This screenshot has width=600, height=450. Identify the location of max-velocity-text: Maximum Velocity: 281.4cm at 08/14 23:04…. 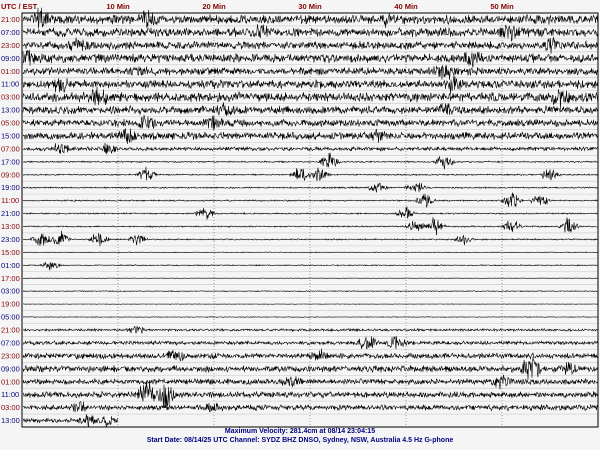
(300, 431).